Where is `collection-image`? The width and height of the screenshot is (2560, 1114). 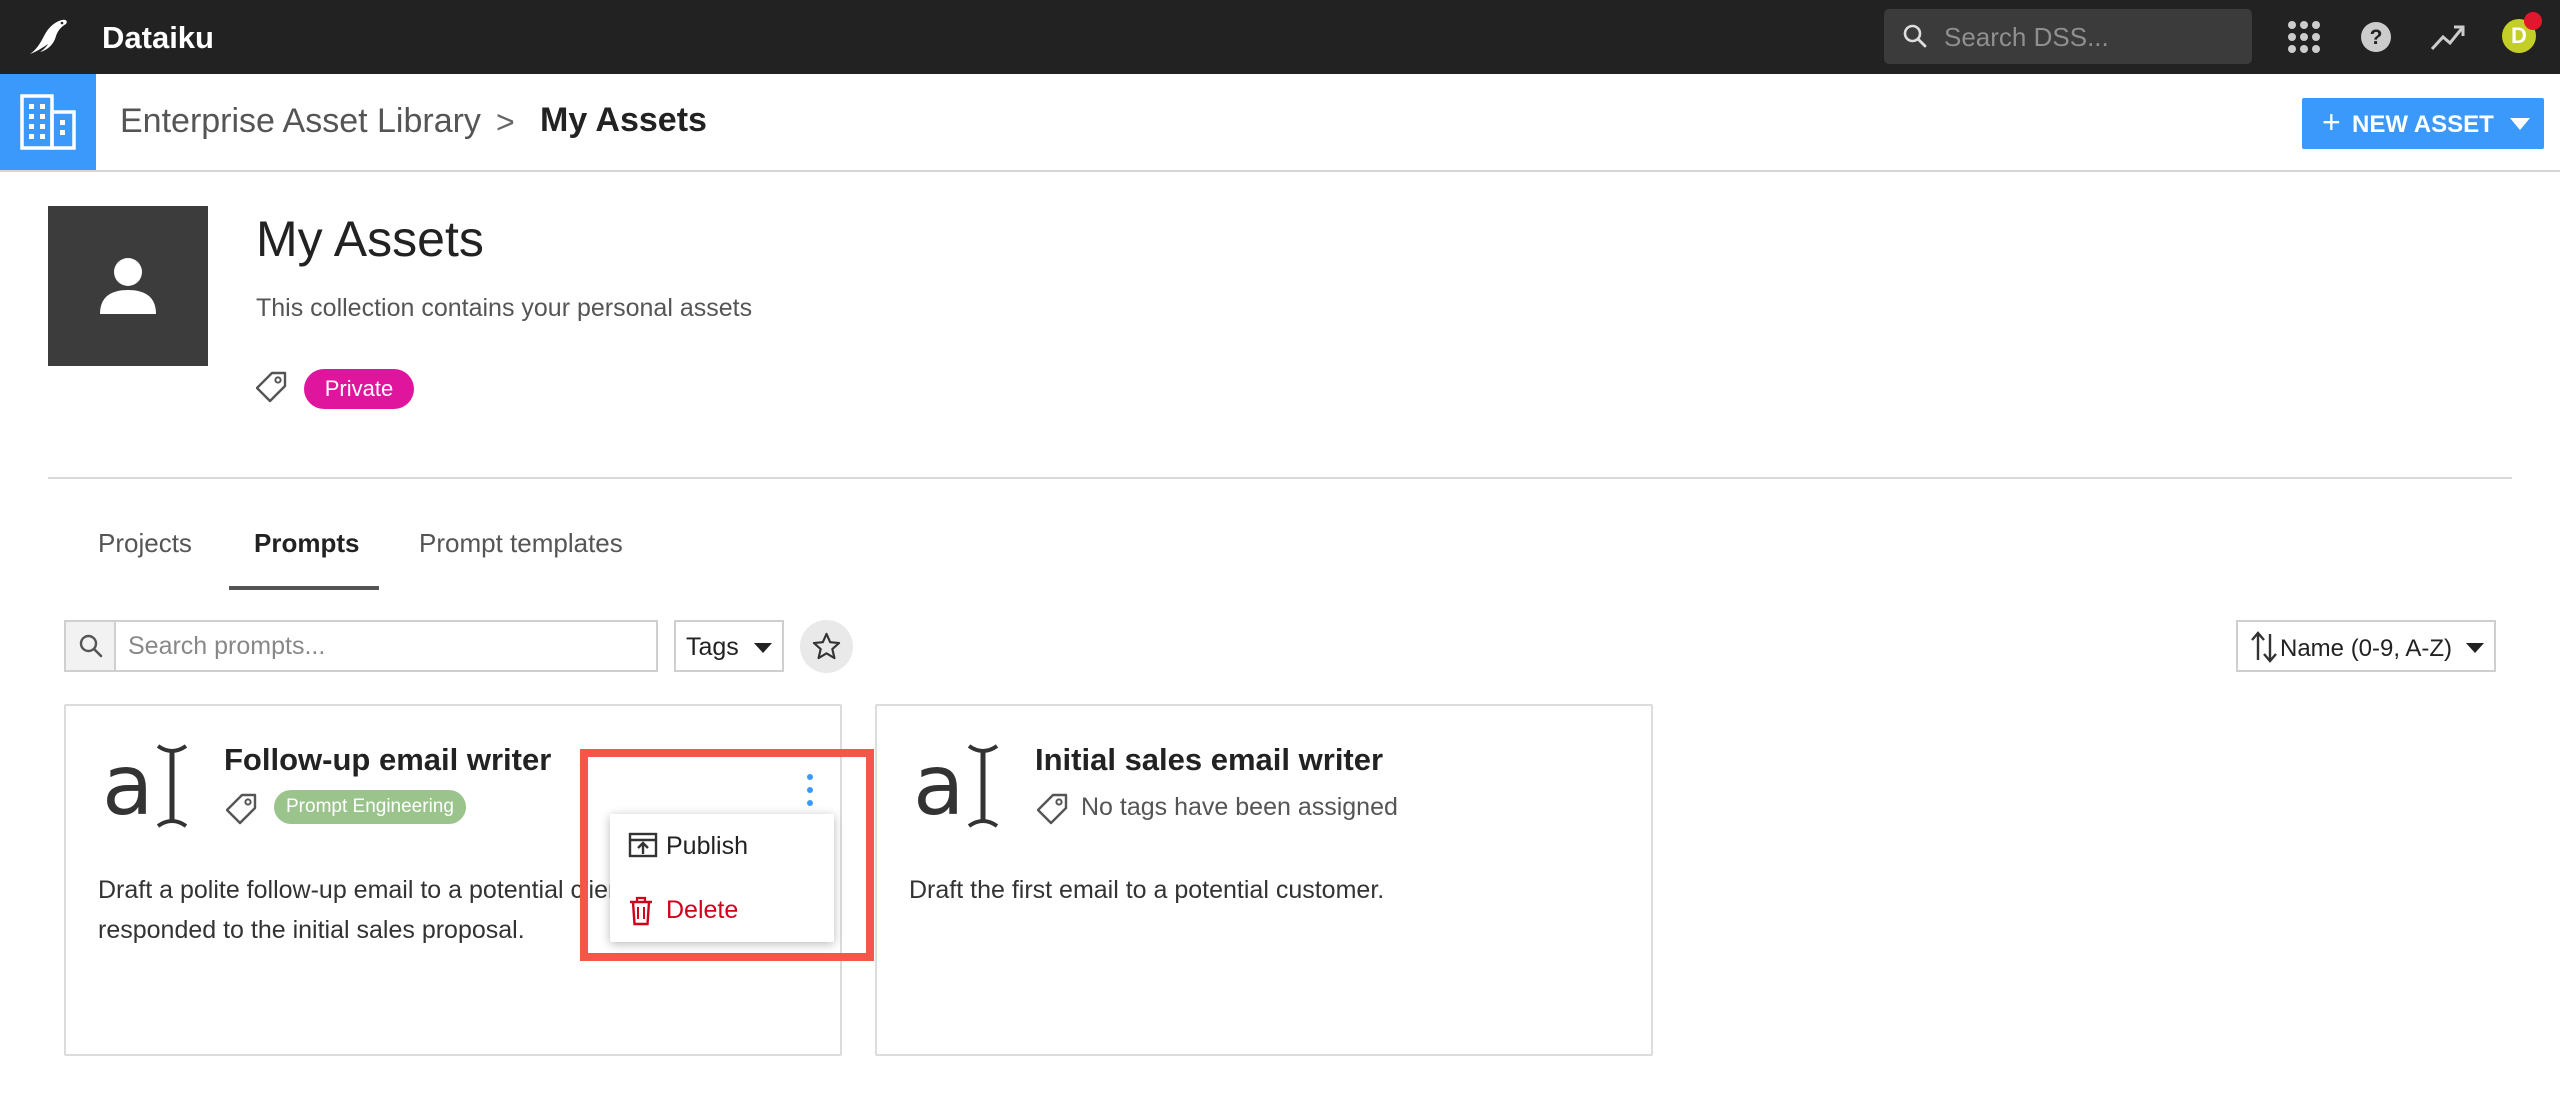 collection-image is located at coordinates (128, 286).